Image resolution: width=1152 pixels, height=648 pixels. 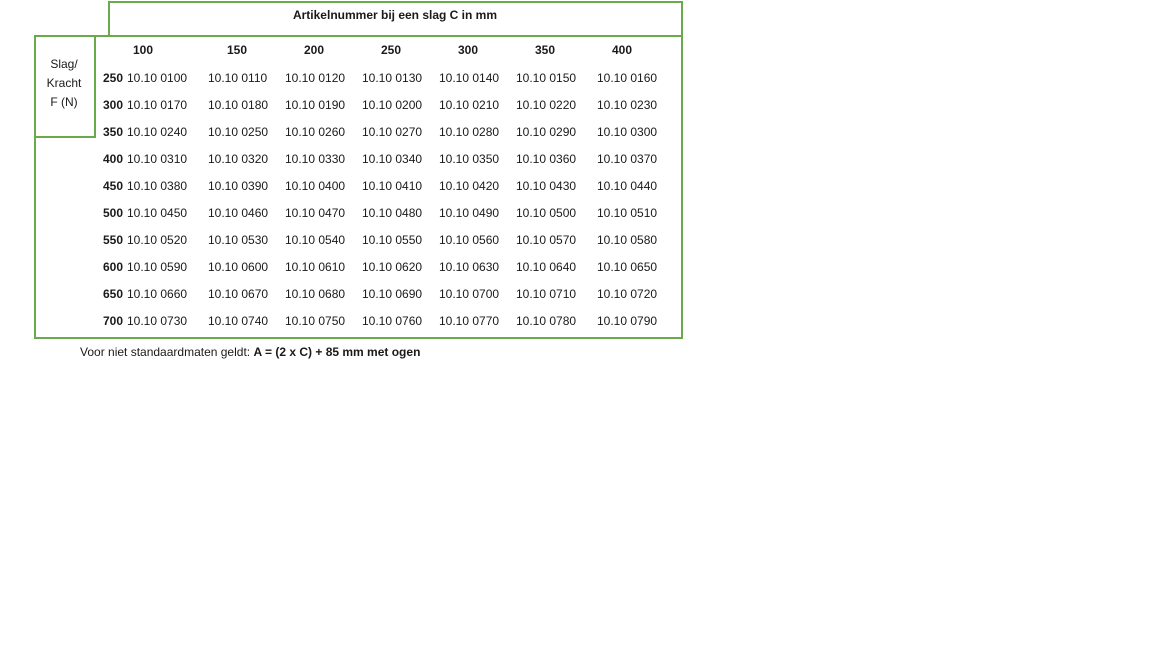 I want to click on article-number-cell: 10.10 0600, so click(x=238, y=267).